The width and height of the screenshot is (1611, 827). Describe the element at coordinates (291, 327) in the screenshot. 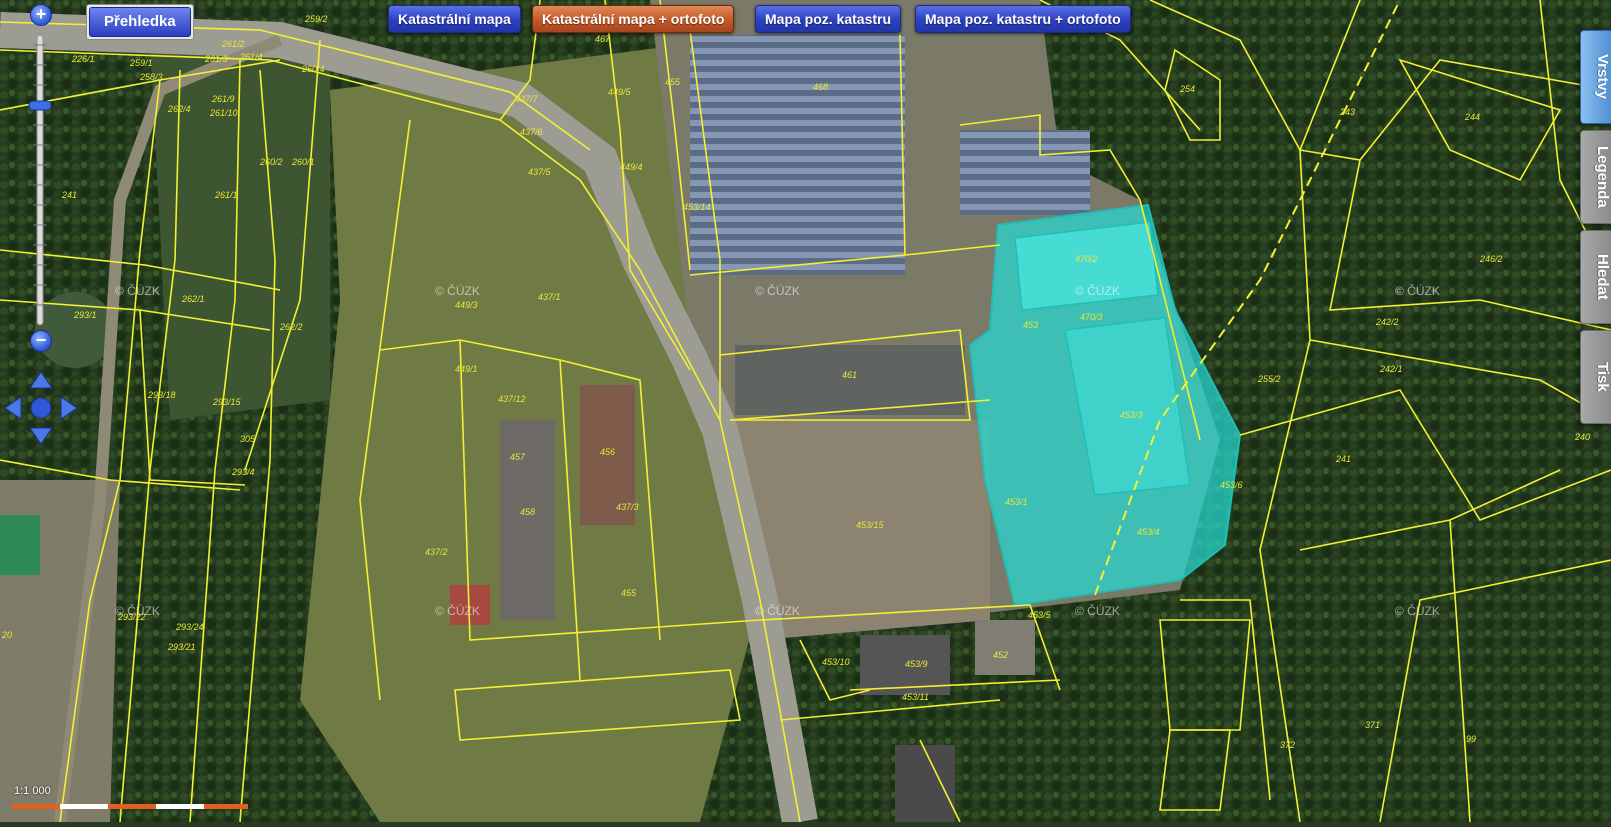

I see `parcel-number-label: 262/2` at that location.